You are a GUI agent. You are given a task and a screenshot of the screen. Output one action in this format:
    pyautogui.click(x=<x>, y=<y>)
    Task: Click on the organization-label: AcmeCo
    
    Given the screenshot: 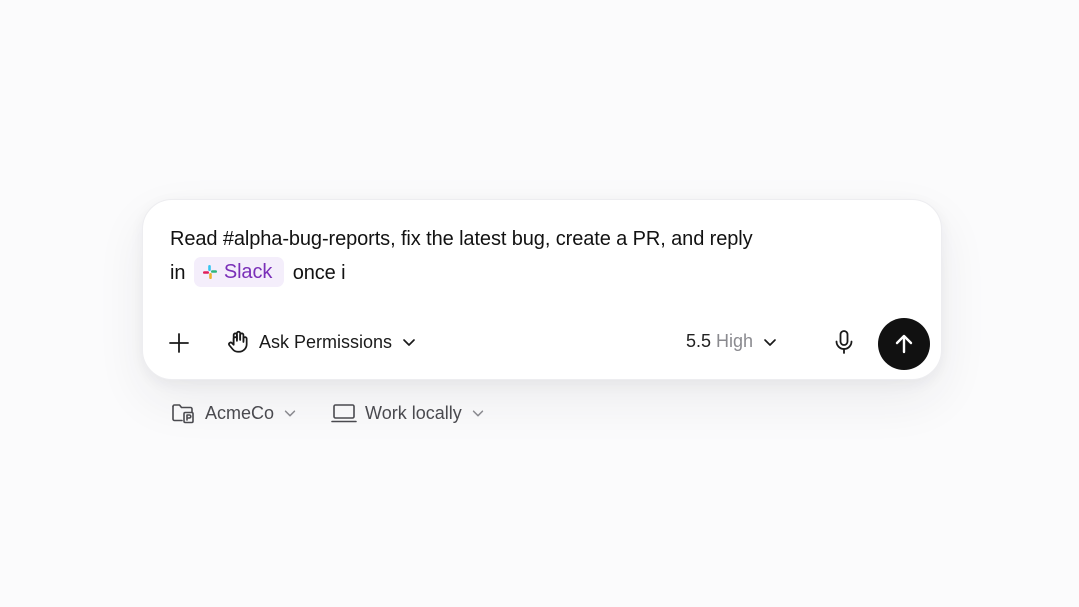 What is the action you would take?
    pyautogui.click(x=240, y=412)
    